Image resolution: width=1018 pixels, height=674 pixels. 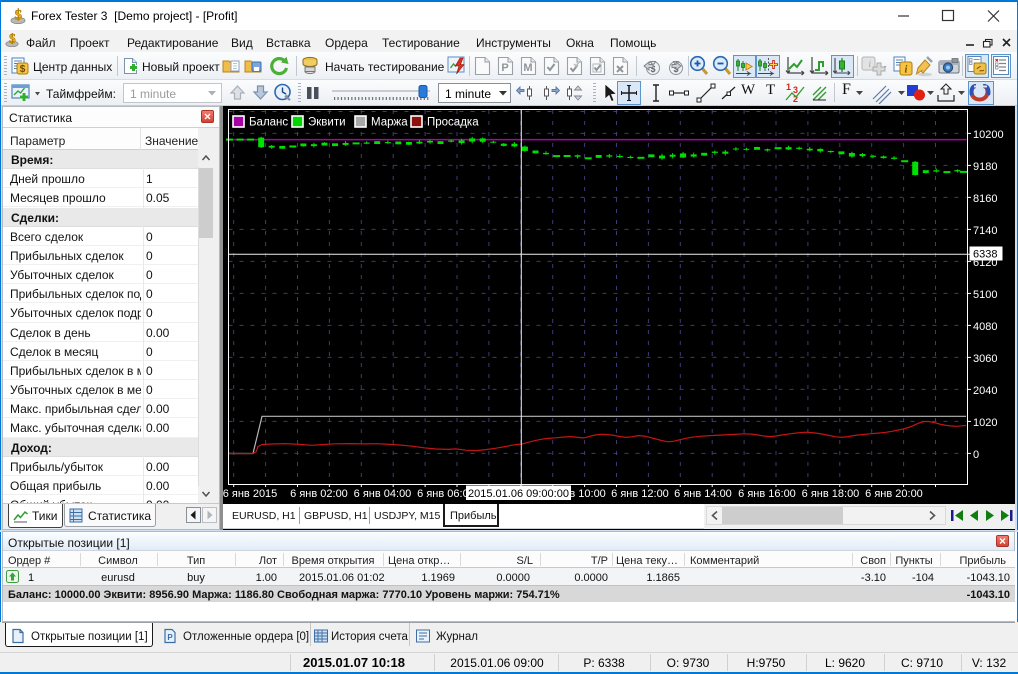 I want to click on svg-text: 6 янв 14:00, so click(x=703, y=494).